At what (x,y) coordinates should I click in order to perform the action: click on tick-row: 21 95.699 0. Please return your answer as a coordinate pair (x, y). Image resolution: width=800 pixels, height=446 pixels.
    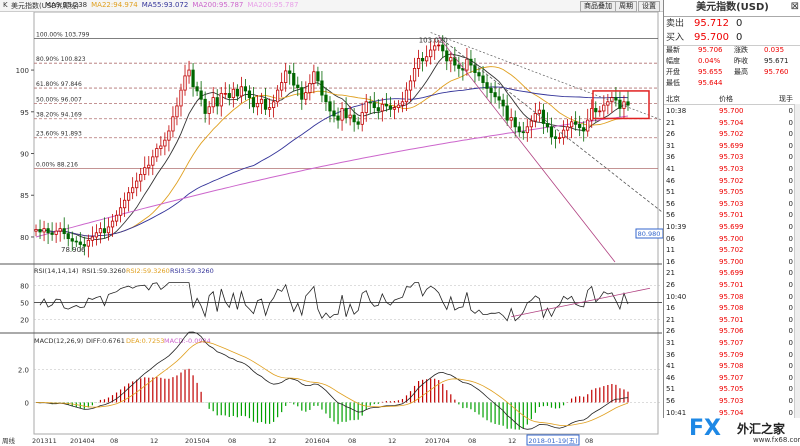
    Looking at the image, I should click on (732, 273).